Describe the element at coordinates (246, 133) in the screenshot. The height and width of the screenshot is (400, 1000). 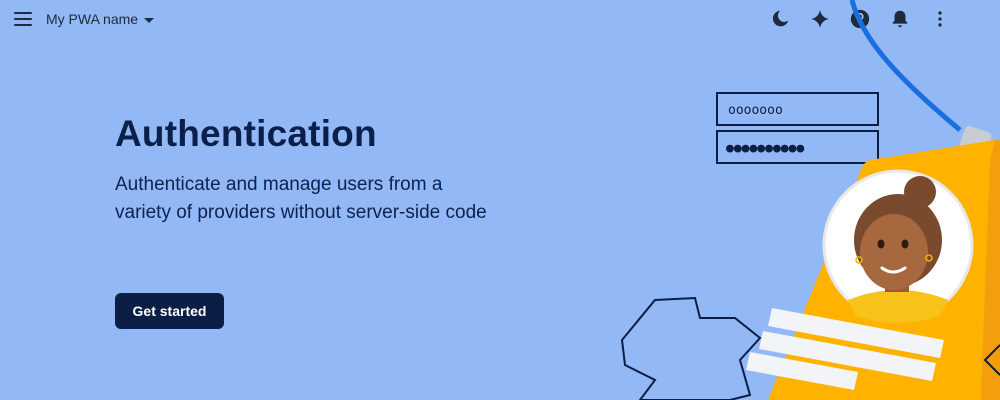
I see `page-title: Authentication` at that location.